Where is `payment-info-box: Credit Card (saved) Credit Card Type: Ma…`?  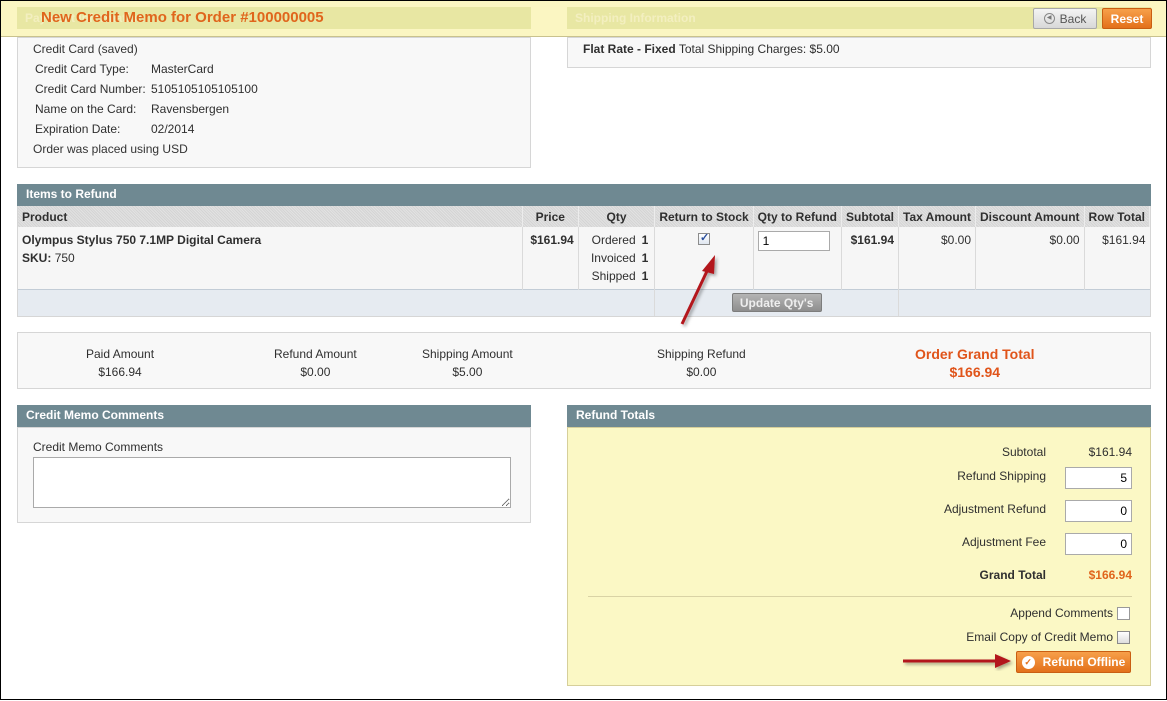
payment-info-box: Credit Card (saved) Credit Card Type: Ma… is located at coordinates (274, 102).